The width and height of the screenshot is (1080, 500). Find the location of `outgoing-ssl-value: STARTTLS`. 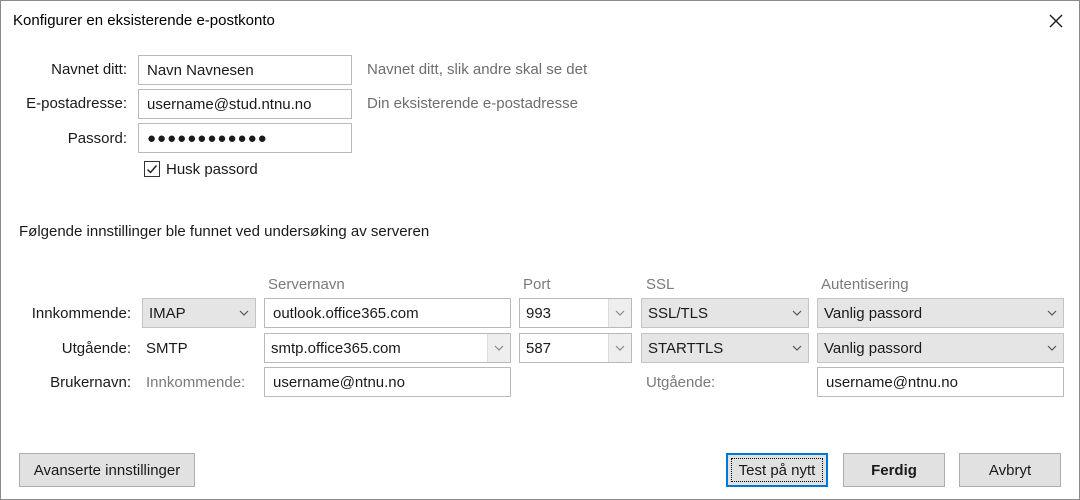

outgoing-ssl-value: STARTTLS is located at coordinates (686, 348).